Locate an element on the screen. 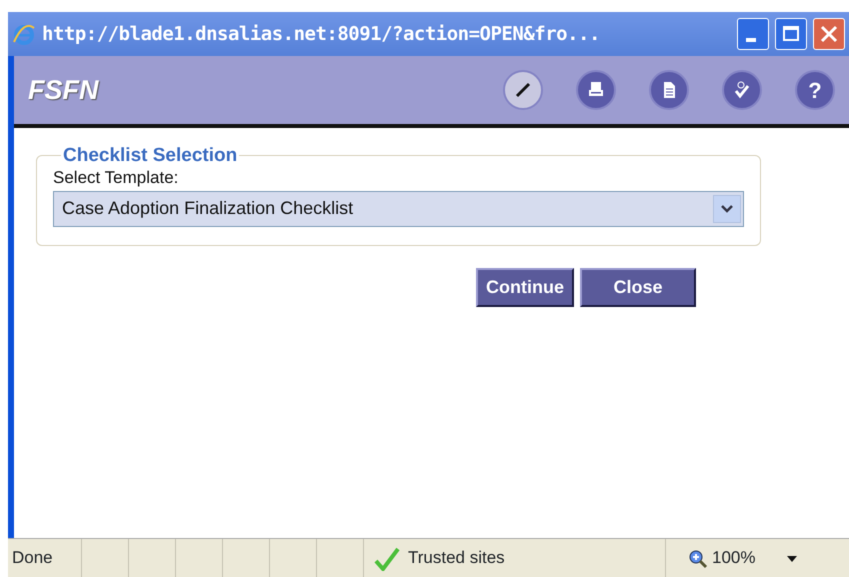 The image size is (849, 577). maximize-button is located at coordinates (791, 34).